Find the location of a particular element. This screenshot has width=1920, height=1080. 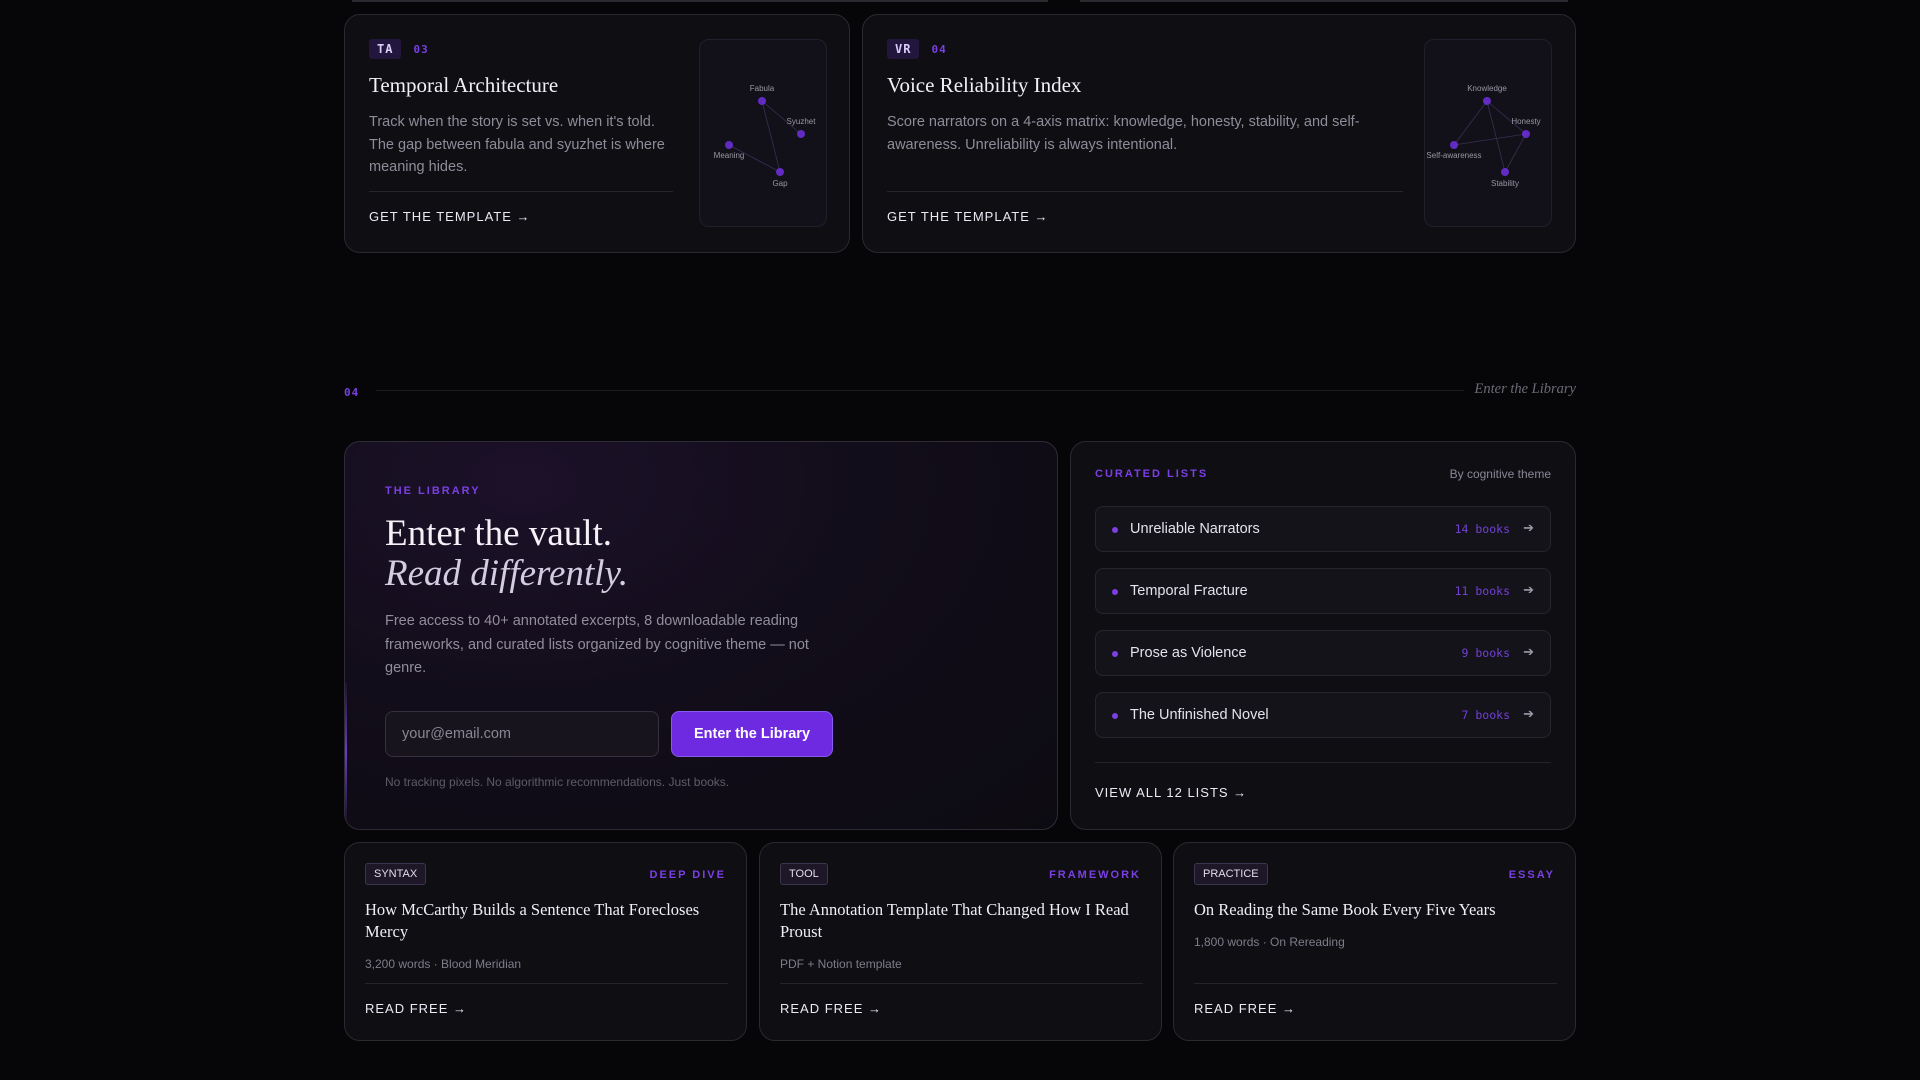

library-heading-italic: Read differently. is located at coordinates (507, 573).